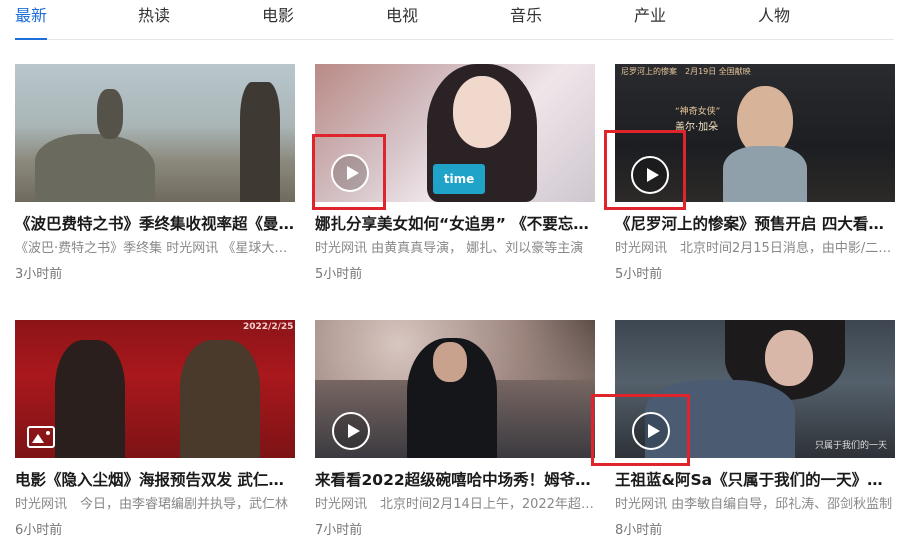  What do you see at coordinates (278, 14) in the screenshot?
I see `tab-movie: 电影` at bounding box center [278, 14].